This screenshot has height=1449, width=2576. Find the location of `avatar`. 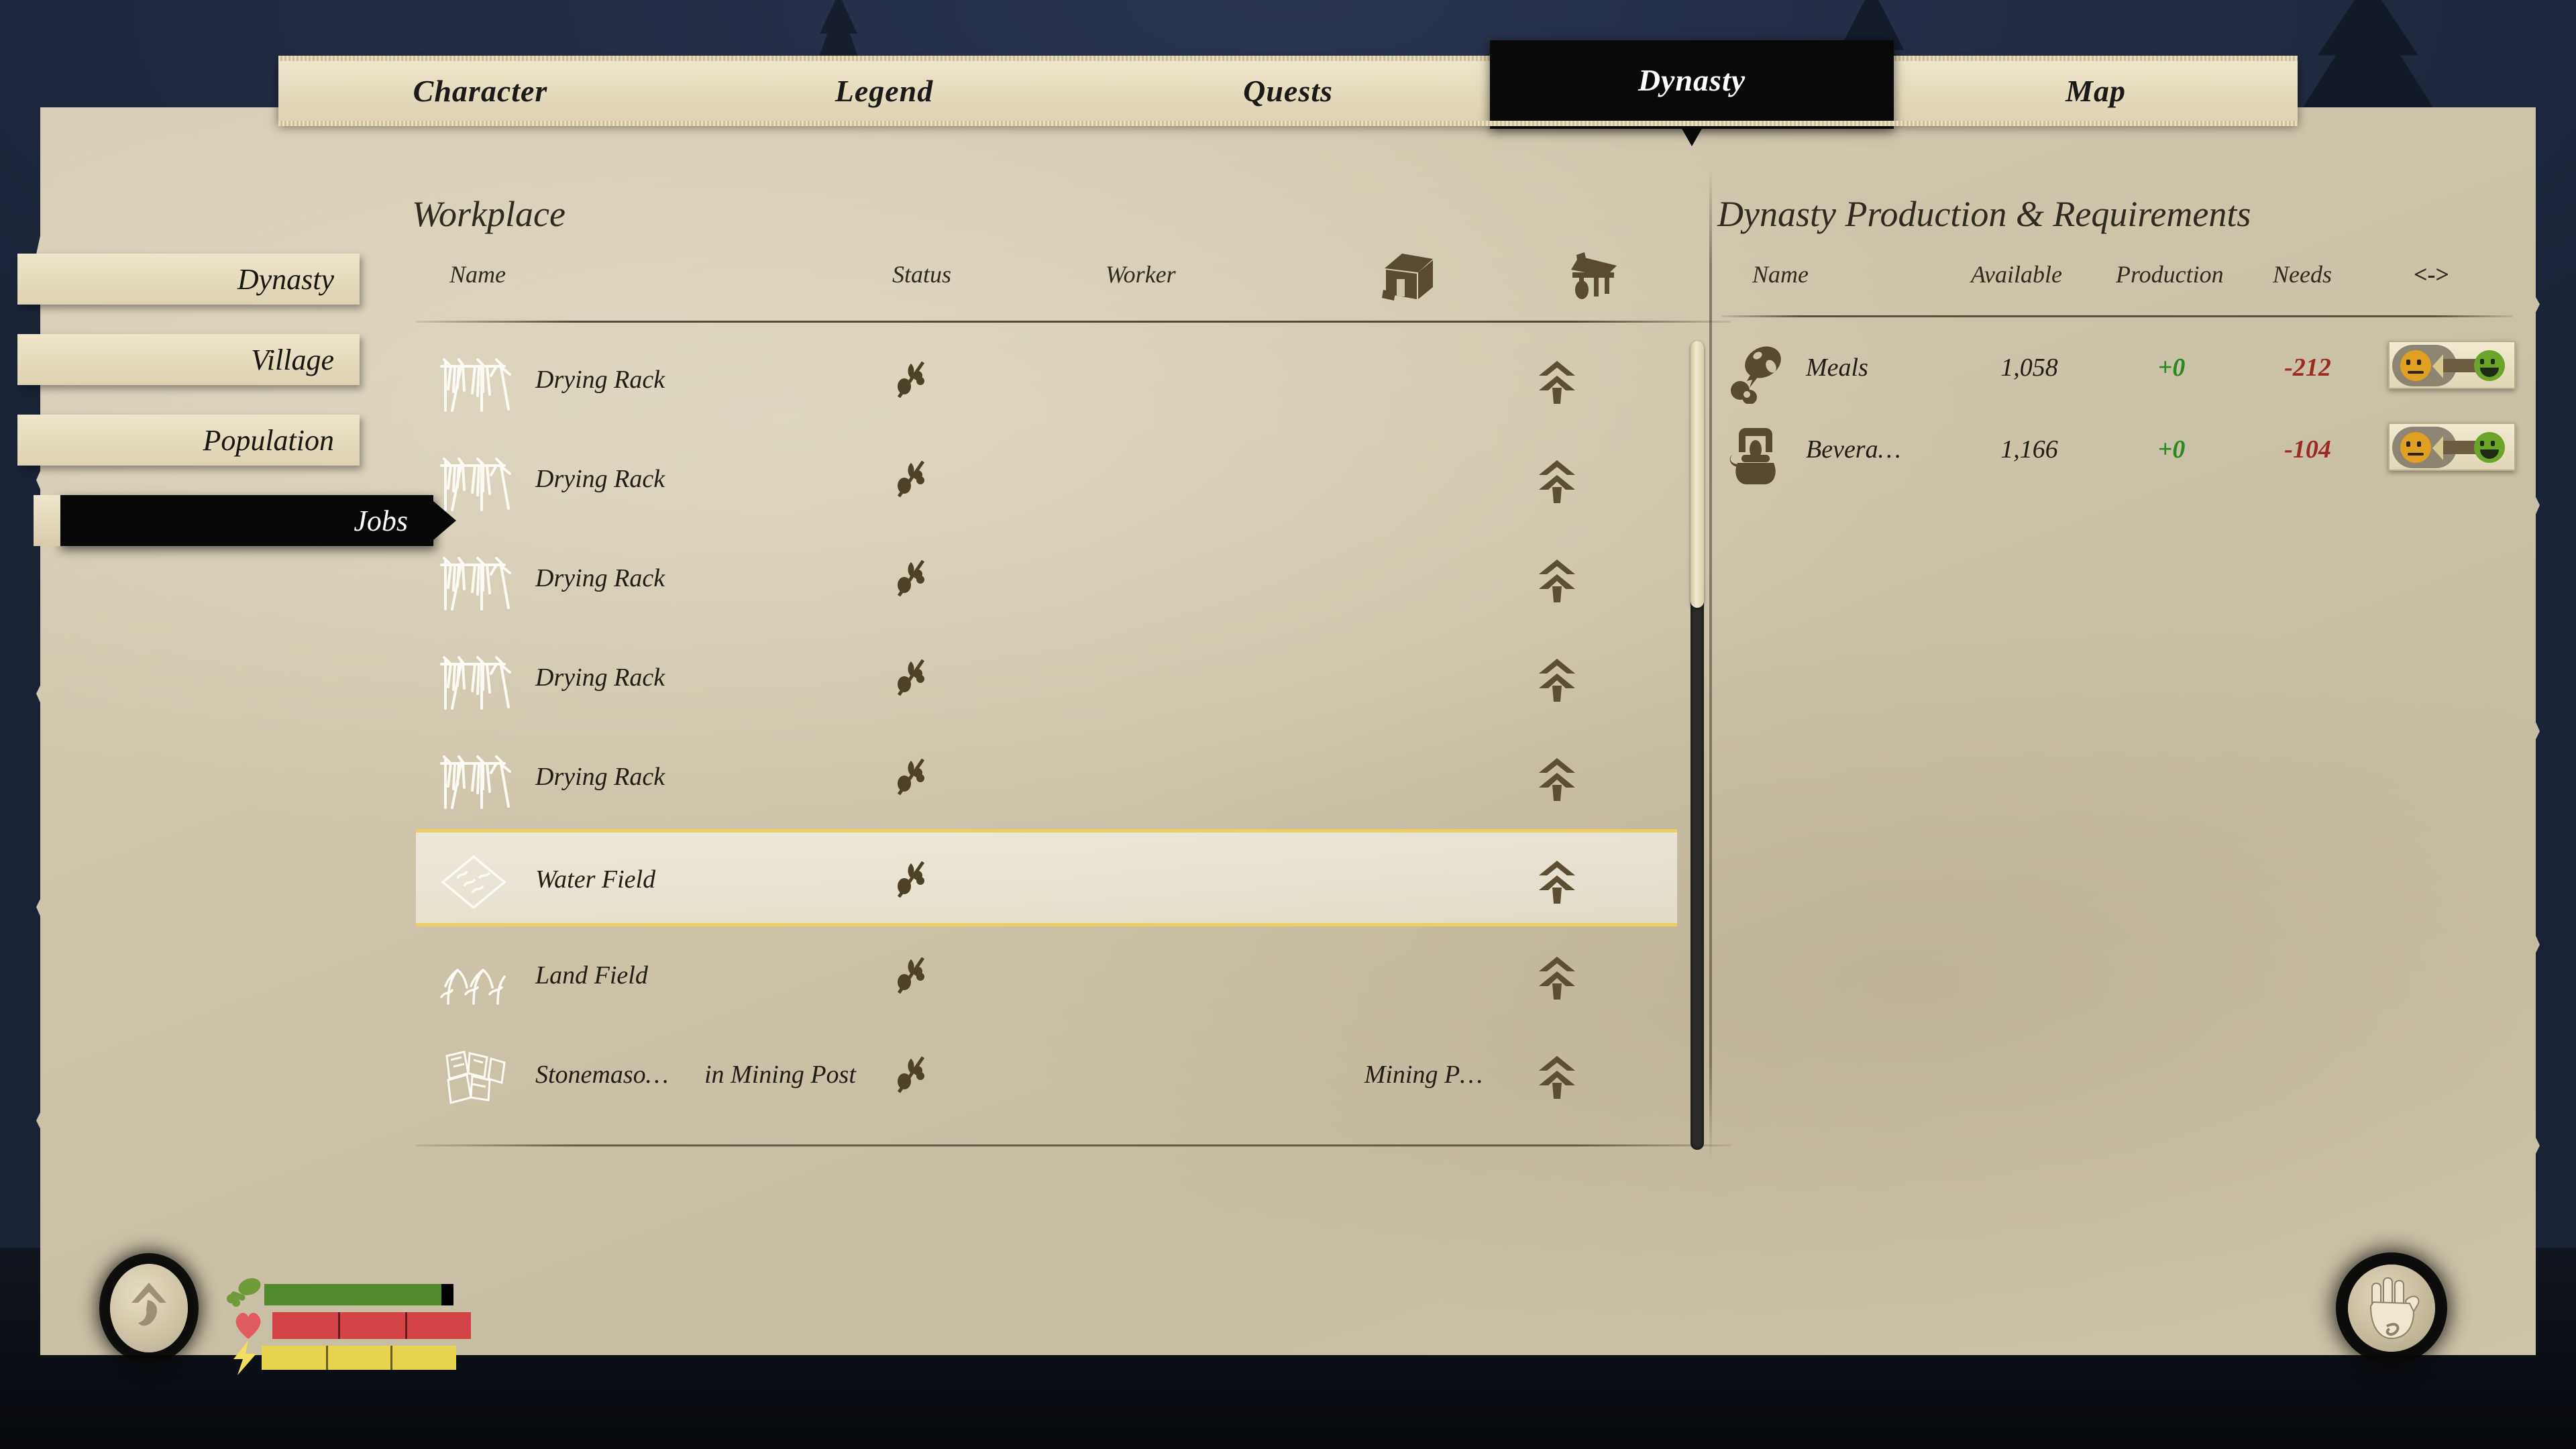

avatar is located at coordinates (149, 1308).